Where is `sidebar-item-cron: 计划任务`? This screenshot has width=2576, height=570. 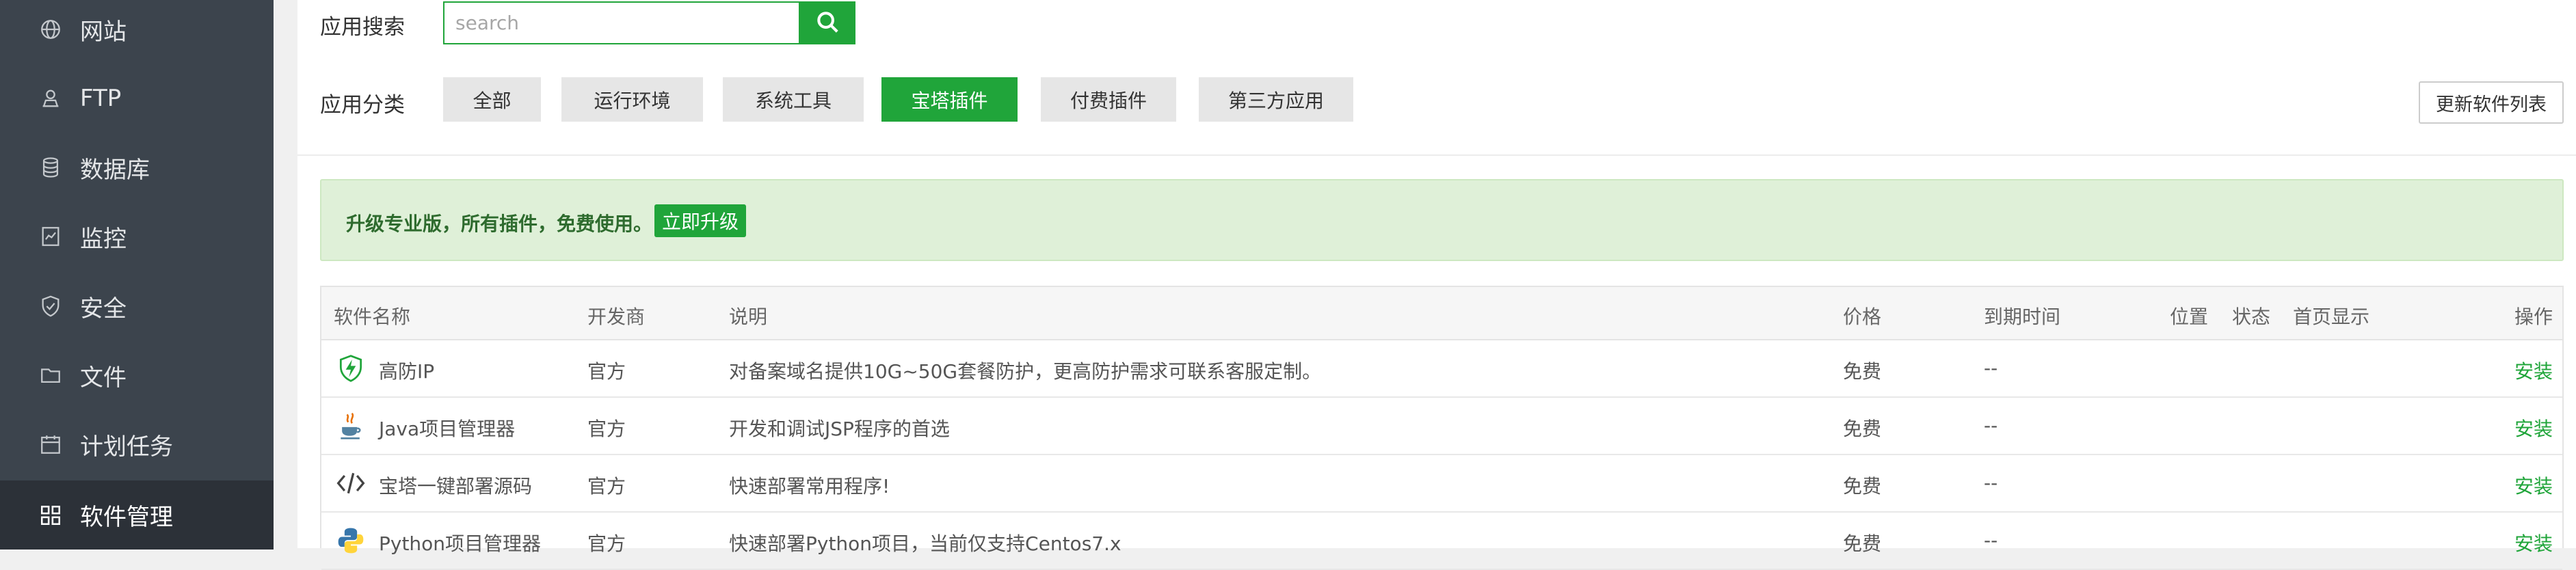
sidebar-item-cron: 计划任务 is located at coordinates (137, 444).